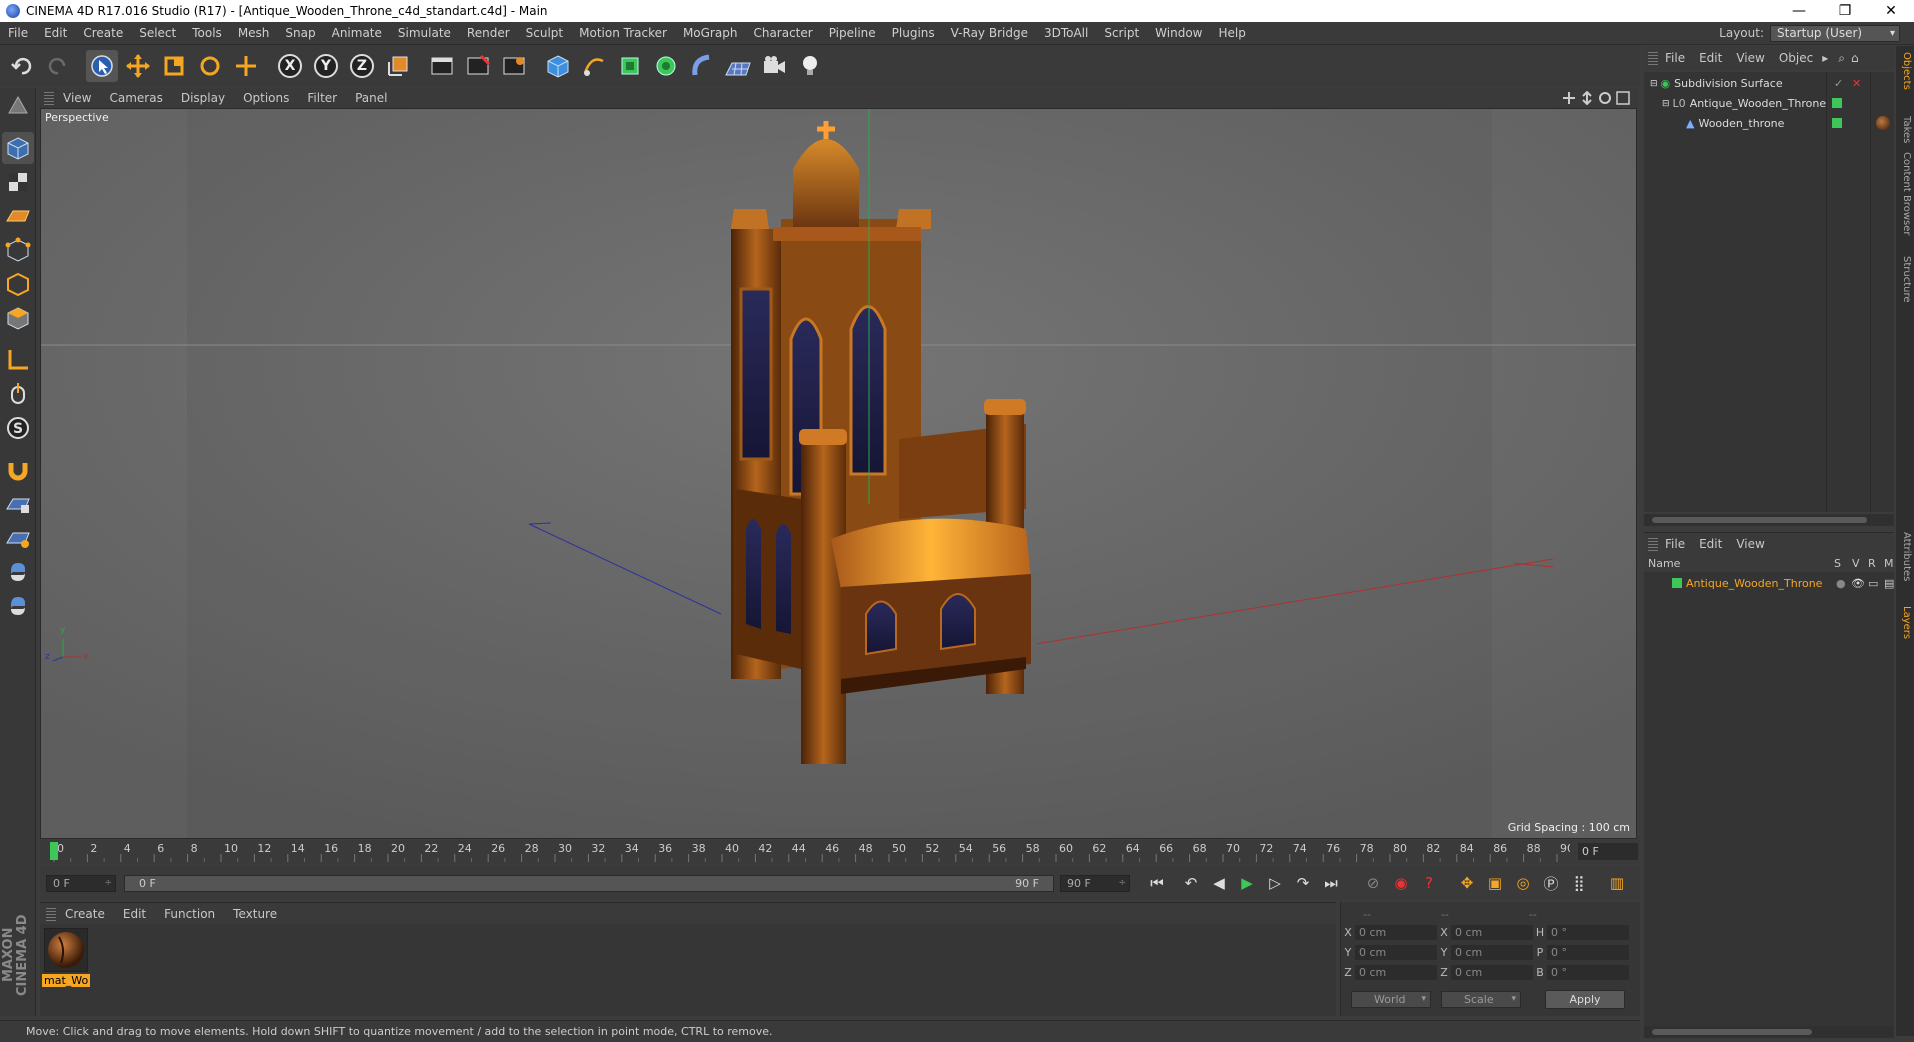 This screenshot has width=1914, height=1042. I want to click on layer-color-swatch, so click(1677, 583).